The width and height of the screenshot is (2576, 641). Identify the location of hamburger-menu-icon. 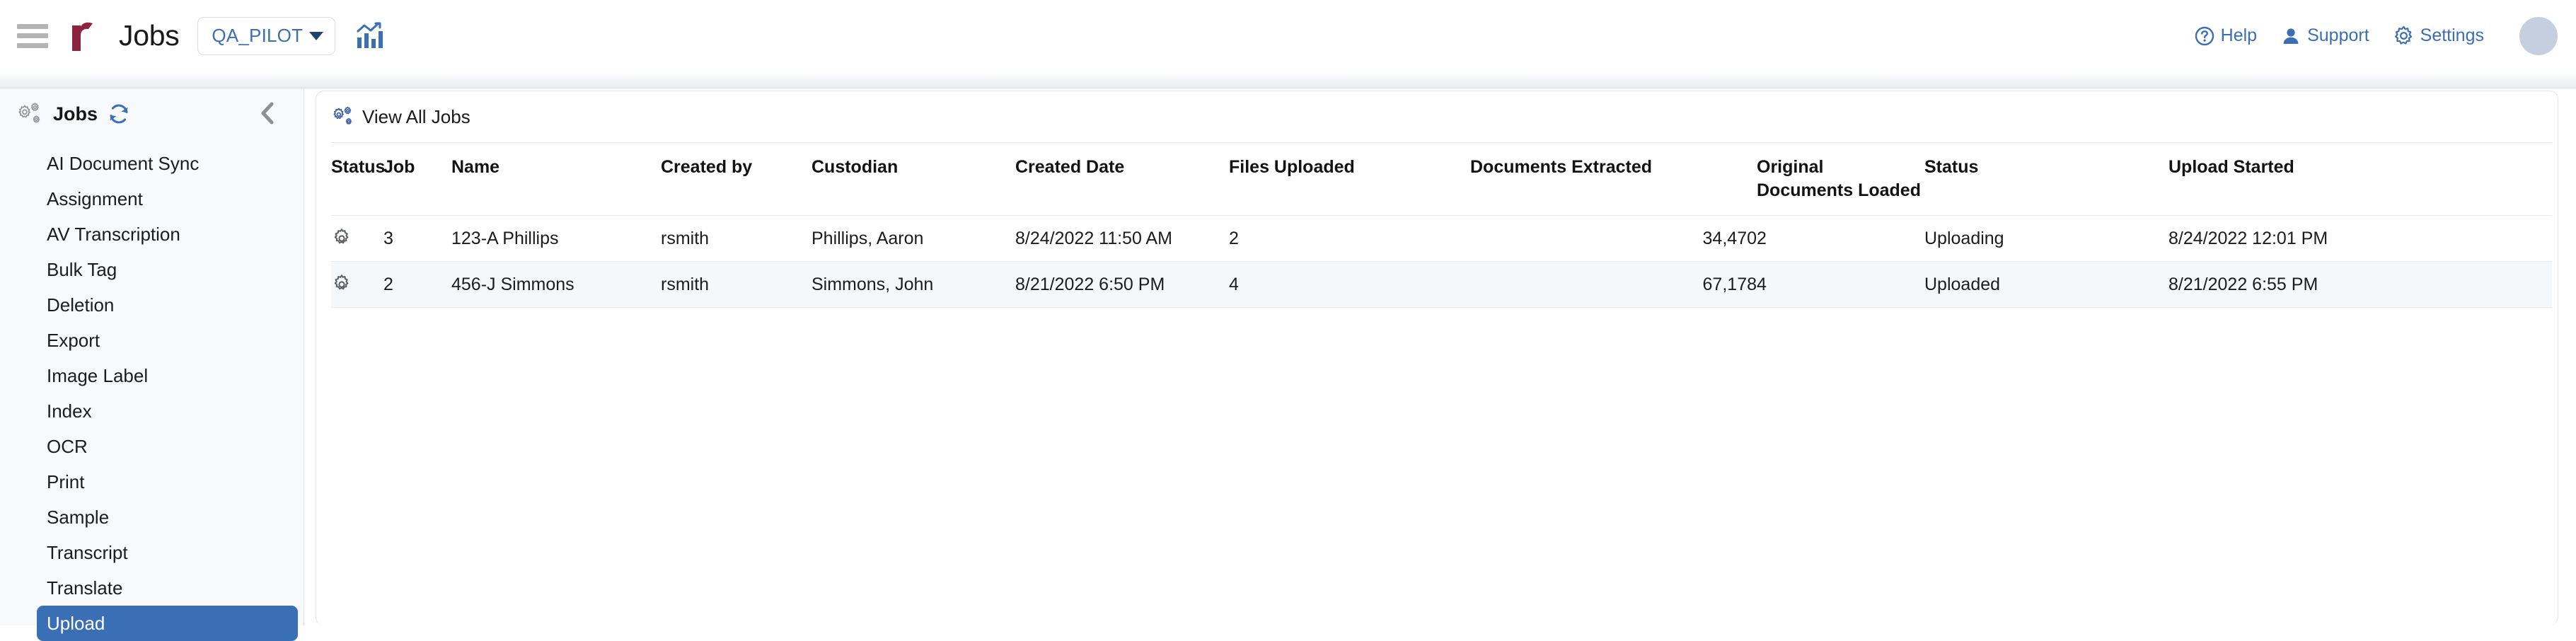
(32, 35).